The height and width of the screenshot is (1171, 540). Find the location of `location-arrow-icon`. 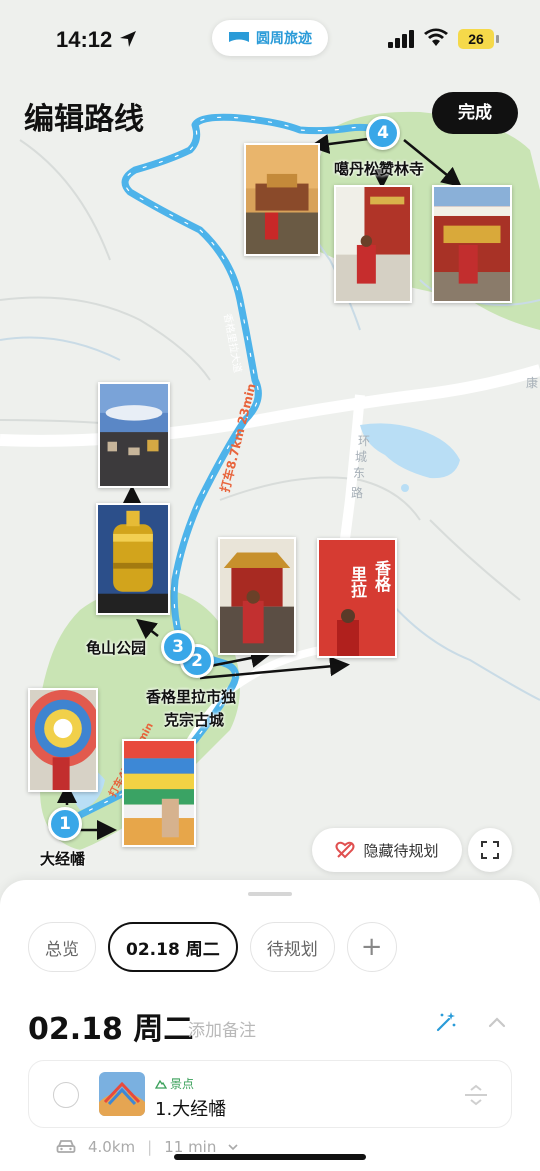

location-arrow-icon is located at coordinates (128, 39).